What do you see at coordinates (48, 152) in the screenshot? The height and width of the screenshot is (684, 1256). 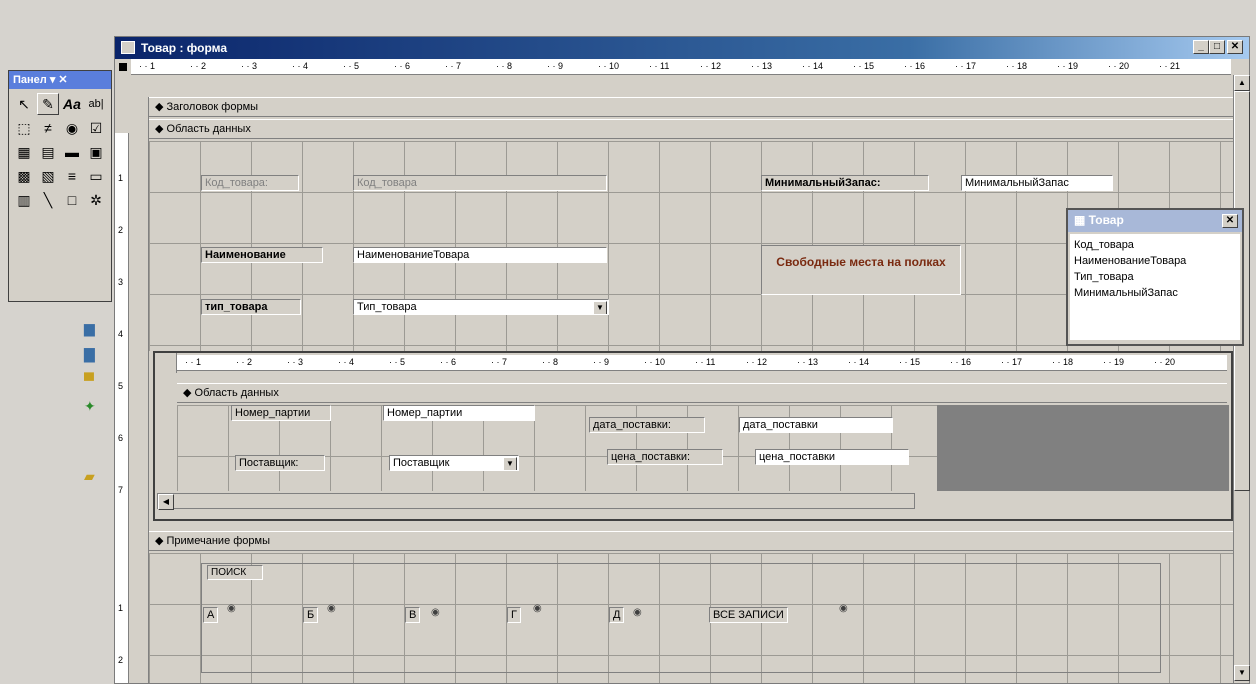 I see `listbox-tool-icon: ▤` at bounding box center [48, 152].